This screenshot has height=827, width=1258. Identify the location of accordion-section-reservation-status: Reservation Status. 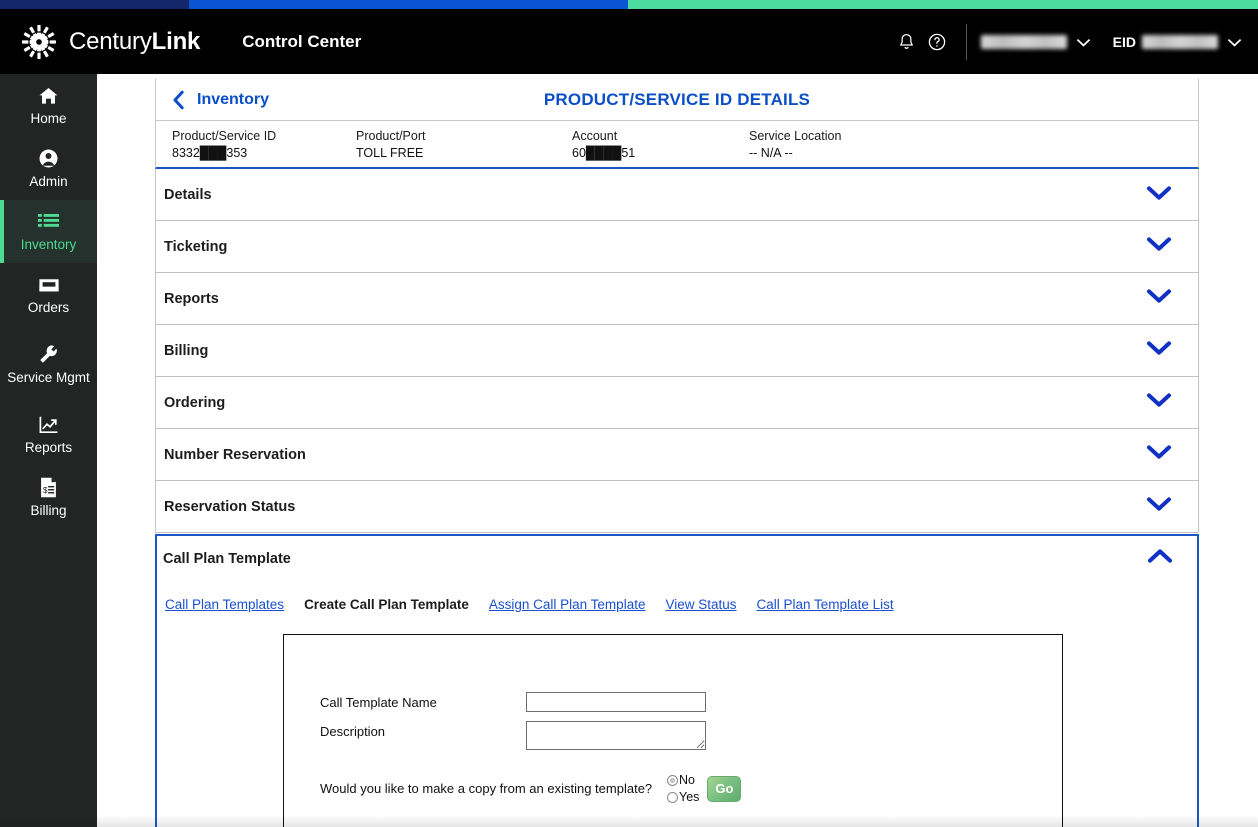
(677, 507).